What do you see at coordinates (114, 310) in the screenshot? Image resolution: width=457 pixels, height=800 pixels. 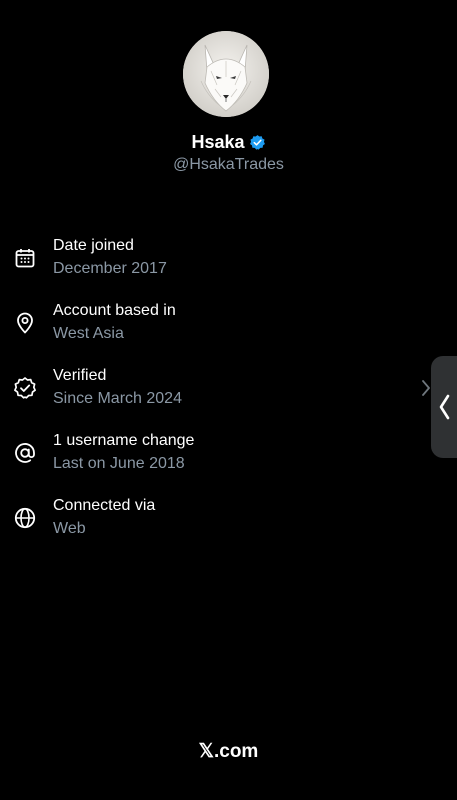 I see `info-title: Account based in` at bounding box center [114, 310].